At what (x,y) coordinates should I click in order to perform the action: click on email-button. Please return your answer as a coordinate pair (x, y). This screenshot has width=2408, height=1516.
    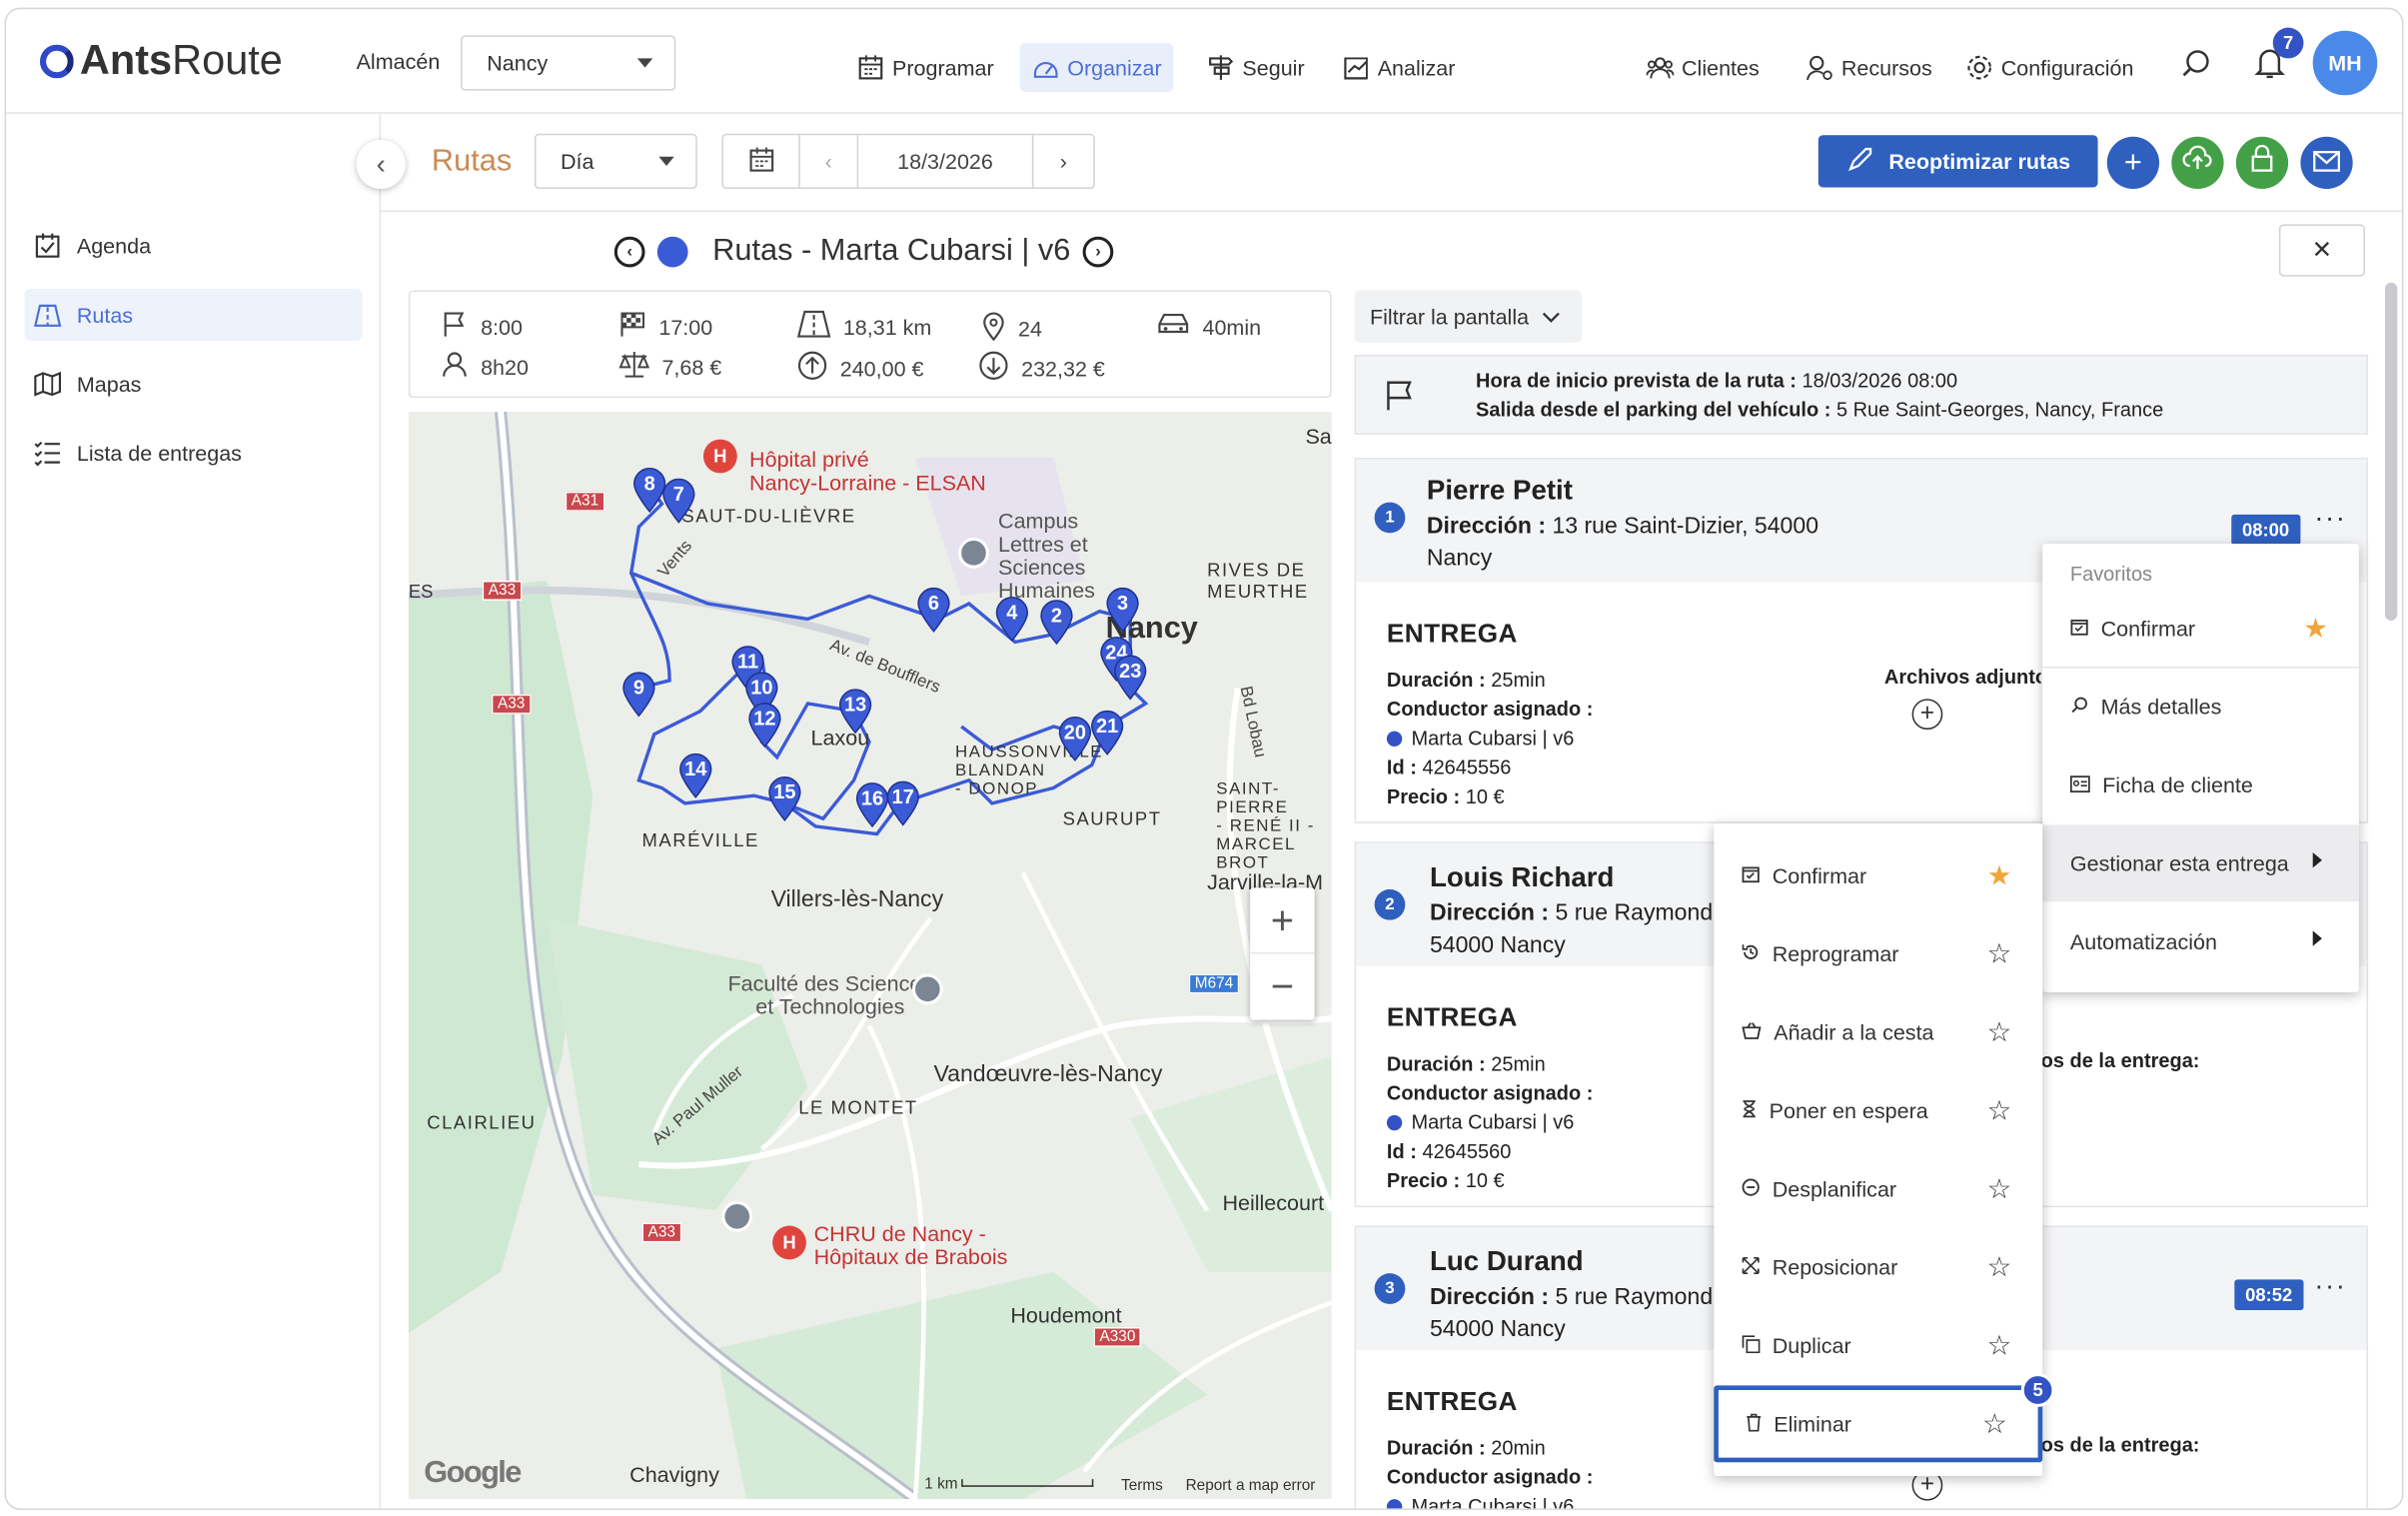
    Looking at the image, I should click on (2326, 163).